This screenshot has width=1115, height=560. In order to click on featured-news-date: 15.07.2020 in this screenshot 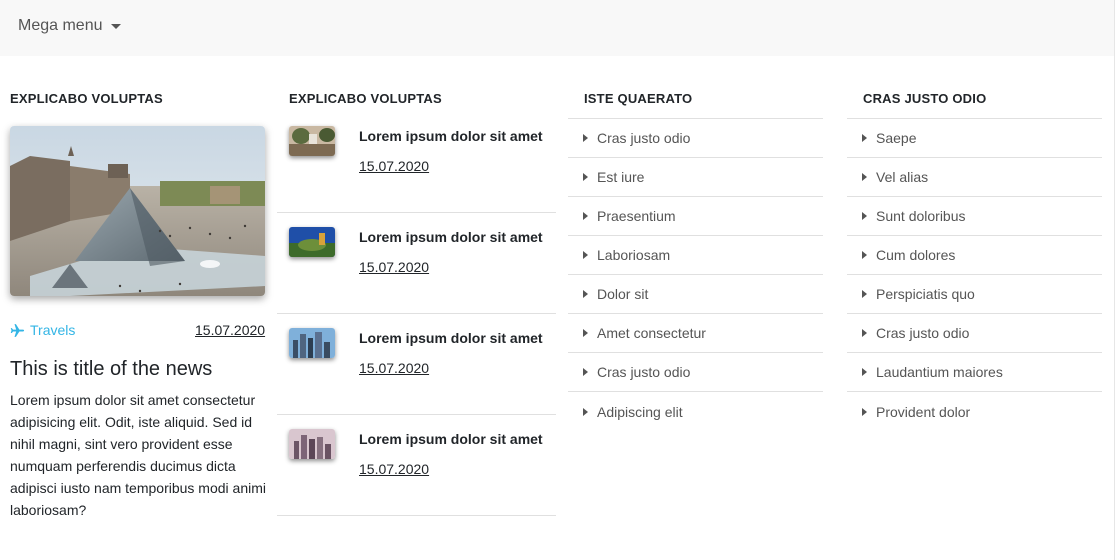, I will do `click(230, 330)`.